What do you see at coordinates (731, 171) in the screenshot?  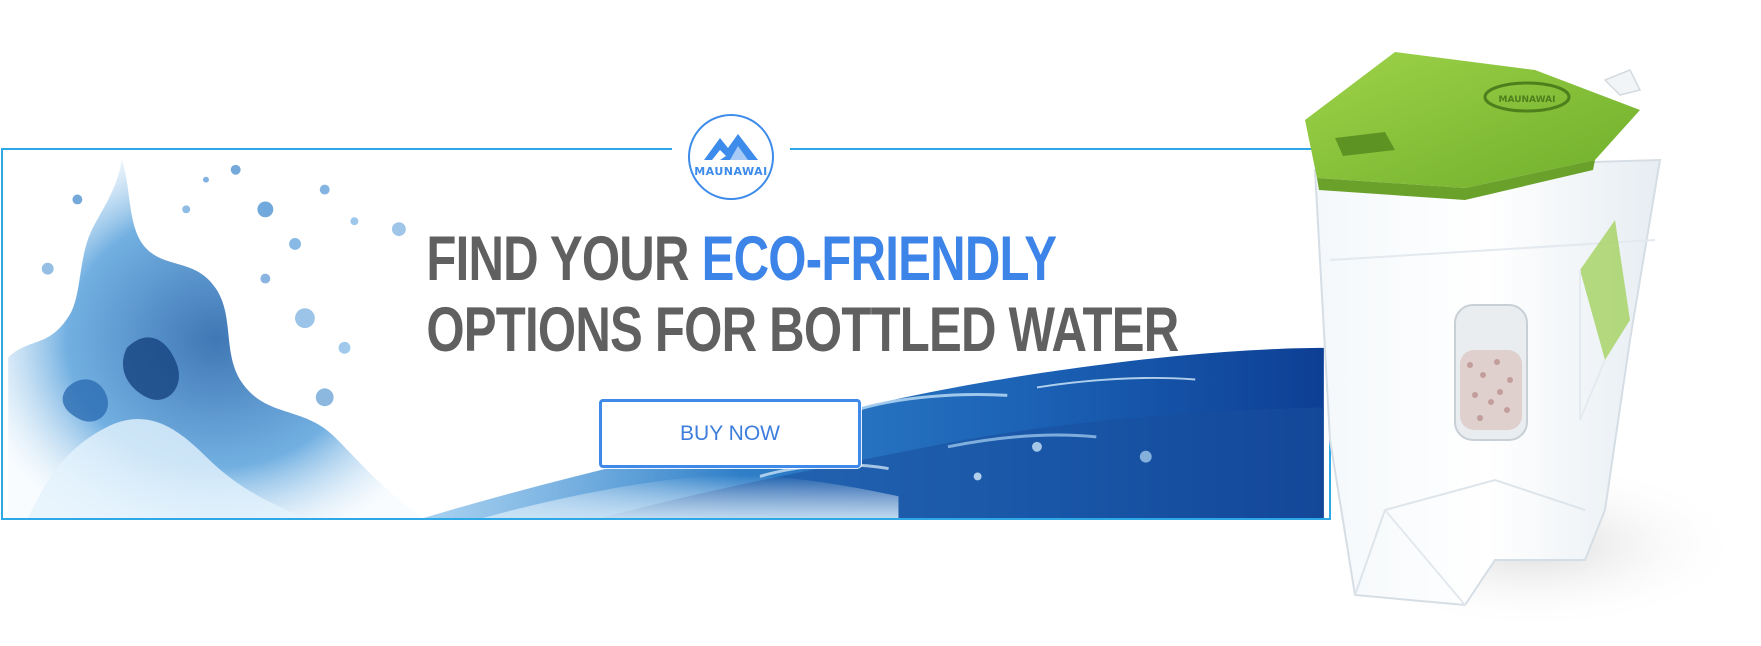 I see `logo-text: MAUNAWAI` at bounding box center [731, 171].